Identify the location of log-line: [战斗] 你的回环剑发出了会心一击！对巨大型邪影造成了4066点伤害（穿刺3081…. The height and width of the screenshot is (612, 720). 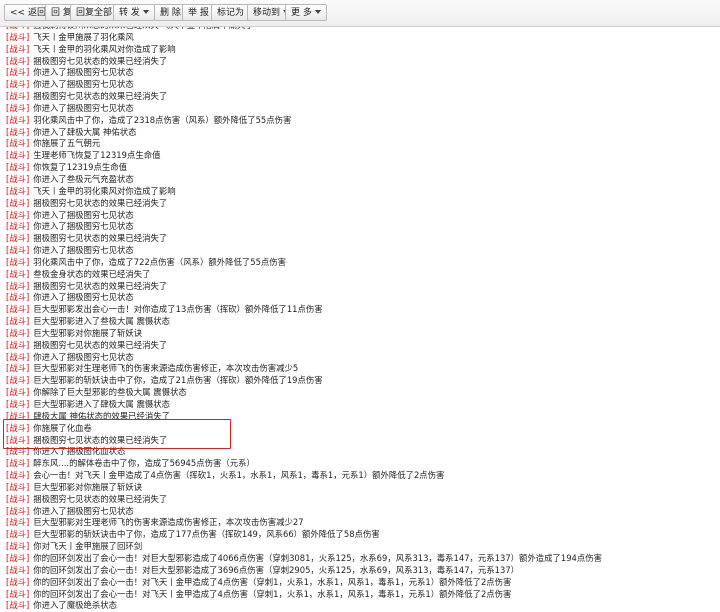
(360, 559).